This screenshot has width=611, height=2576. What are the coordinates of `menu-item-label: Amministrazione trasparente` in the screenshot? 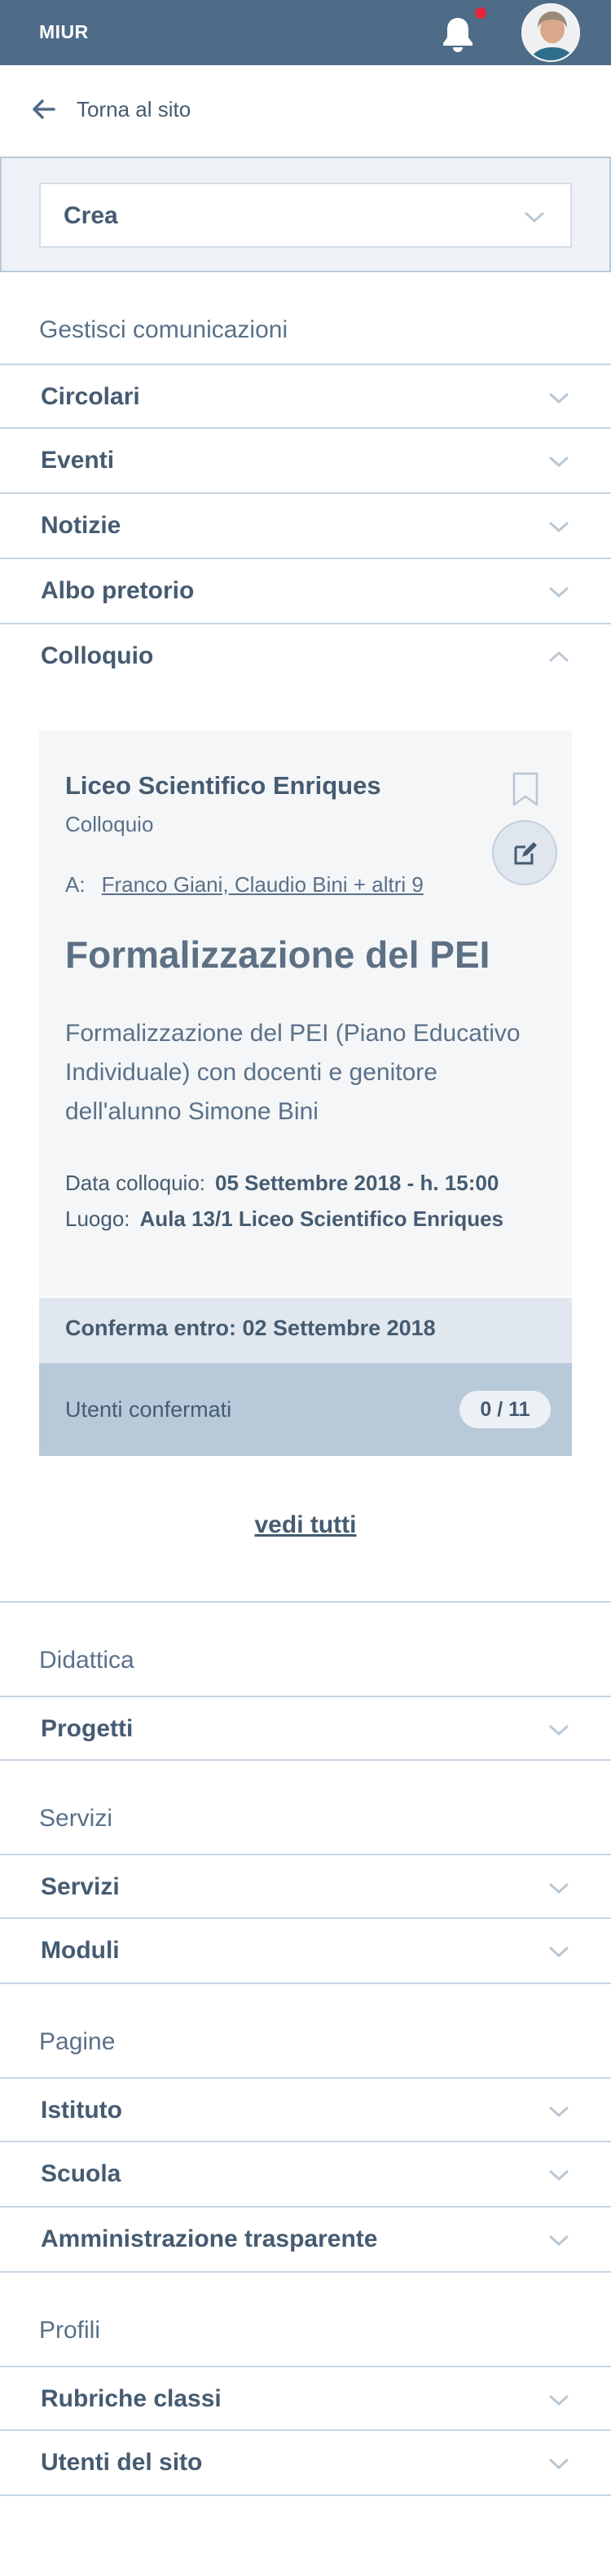 It's located at (209, 2238).